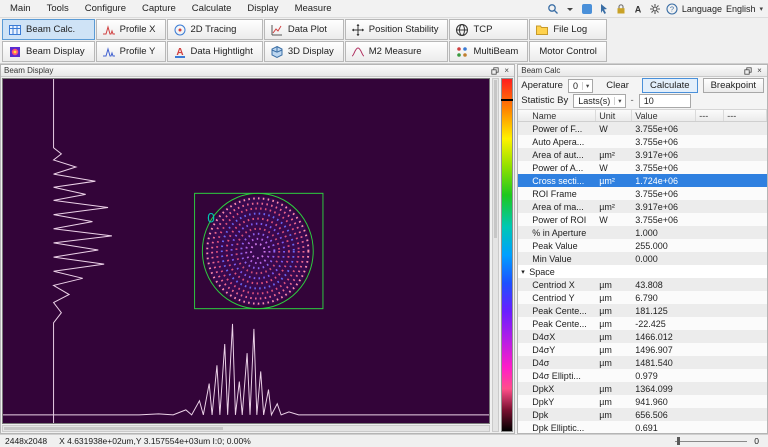  Describe the element at coordinates (396, 29) in the screenshot. I see `toolbar-button-position-stability: Position Stability` at that location.